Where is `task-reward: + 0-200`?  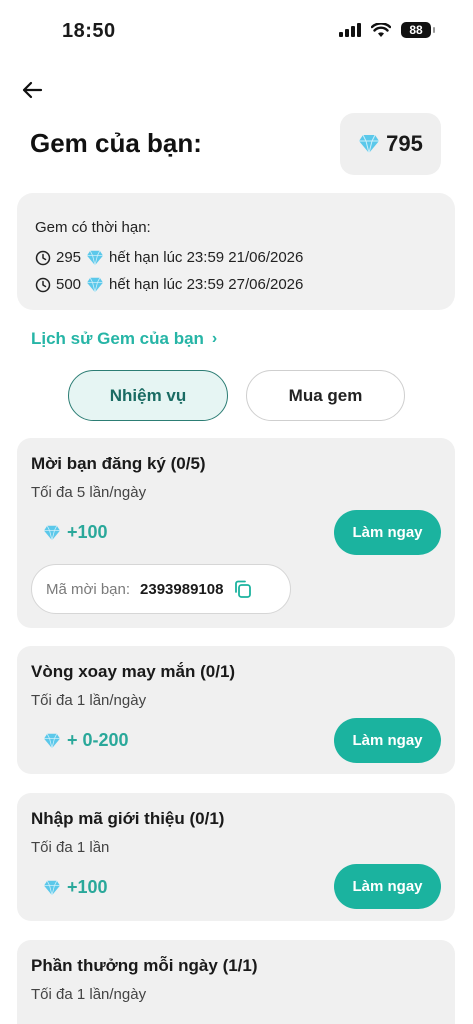 task-reward: + 0-200 is located at coordinates (86, 740).